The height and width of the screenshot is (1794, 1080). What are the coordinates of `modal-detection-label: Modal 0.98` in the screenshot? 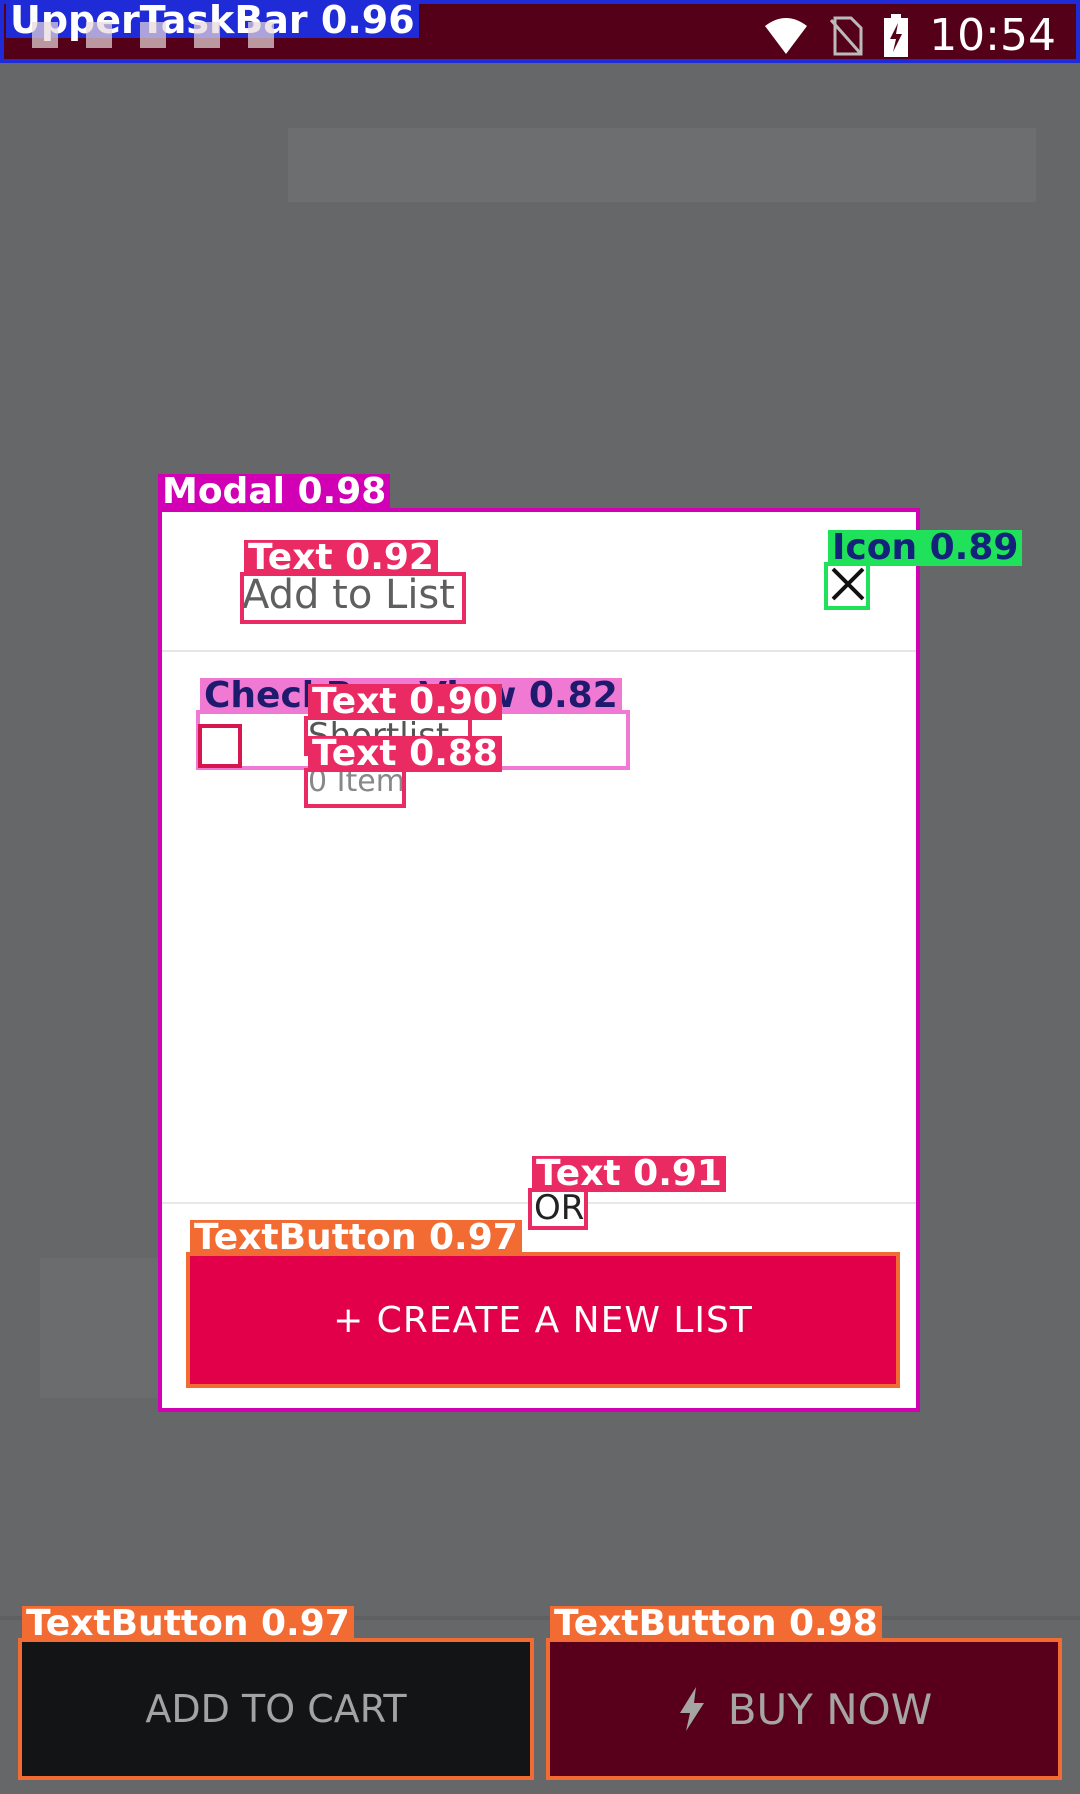 It's located at (274, 492).